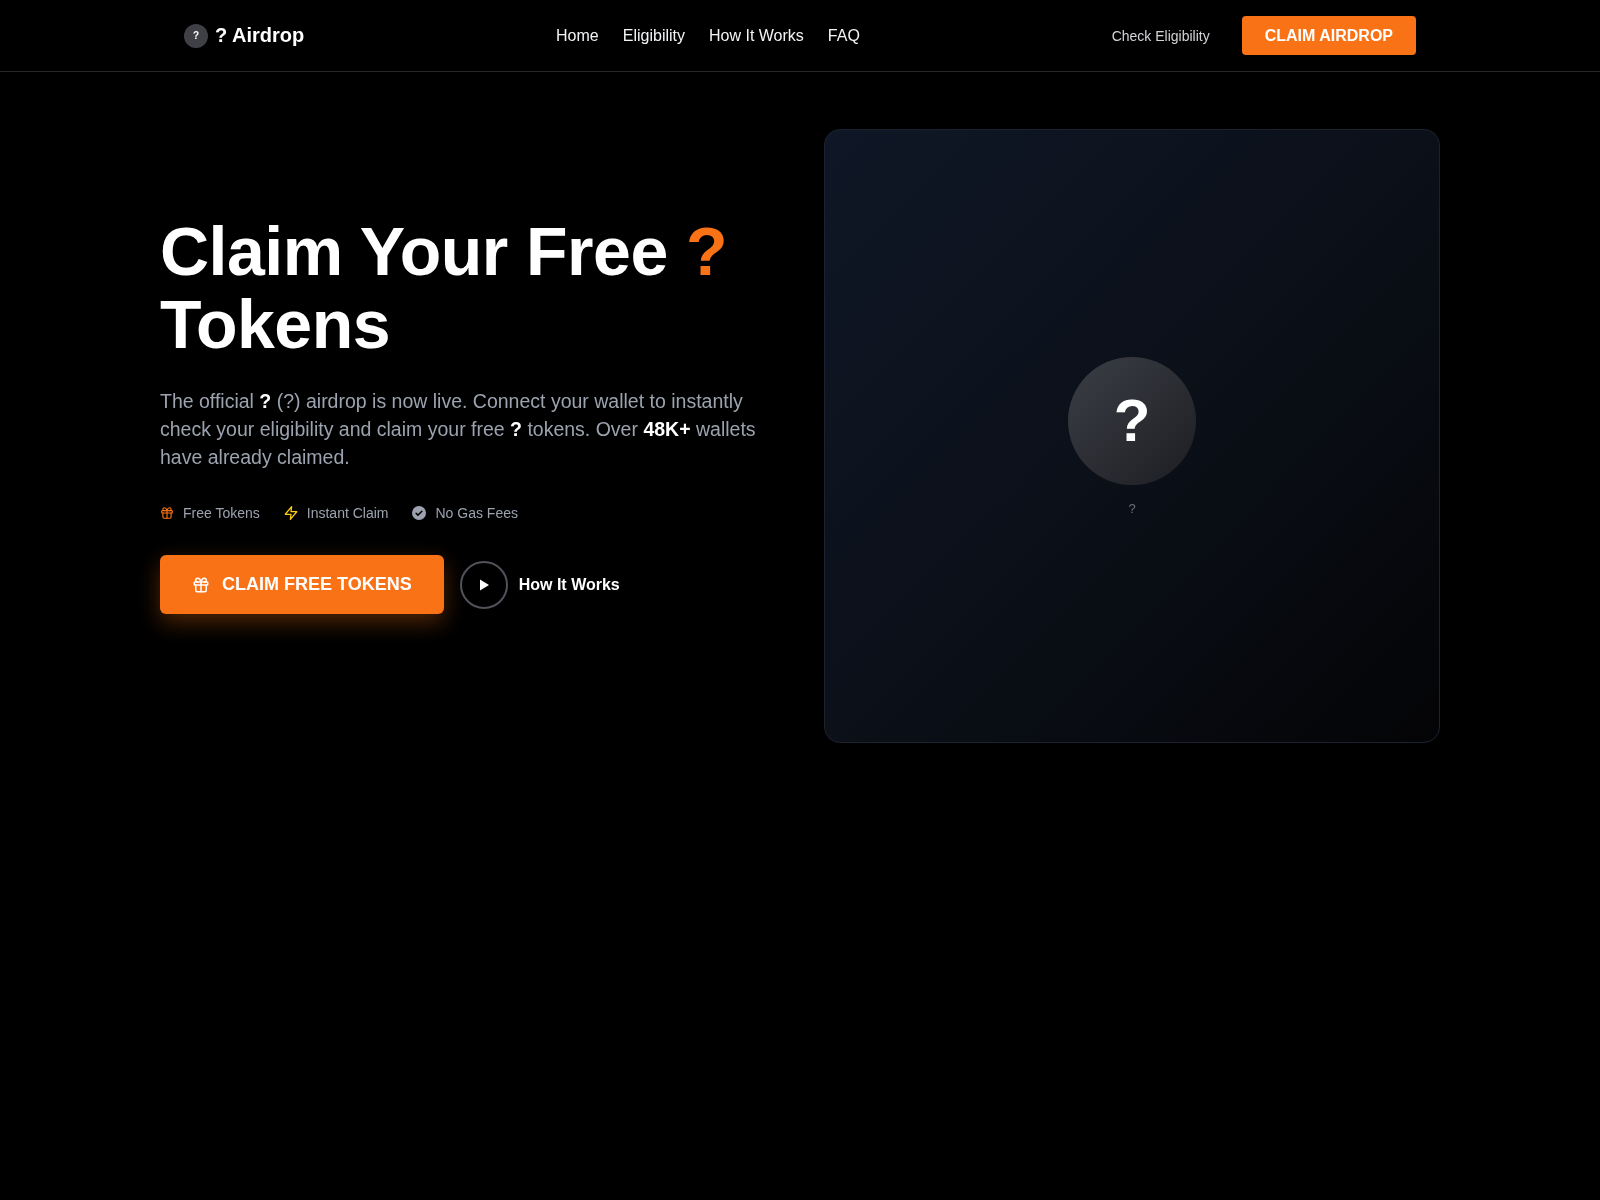 This screenshot has width=1600, height=1200. I want to click on lightning-icon, so click(290, 513).